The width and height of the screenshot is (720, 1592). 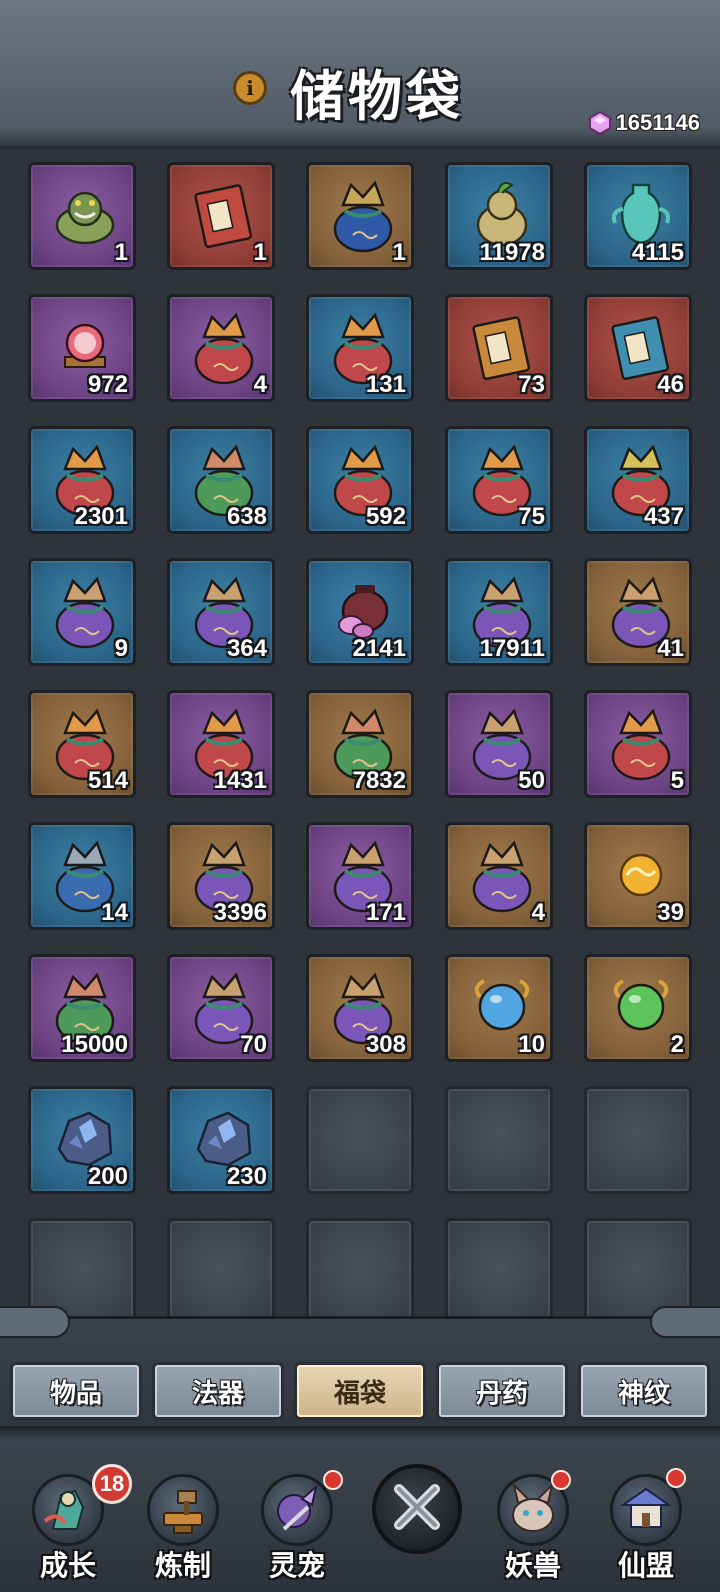 What do you see at coordinates (360, 1008) in the screenshot?
I see `inventory-slot: 308` at bounding box center [360, 1008].